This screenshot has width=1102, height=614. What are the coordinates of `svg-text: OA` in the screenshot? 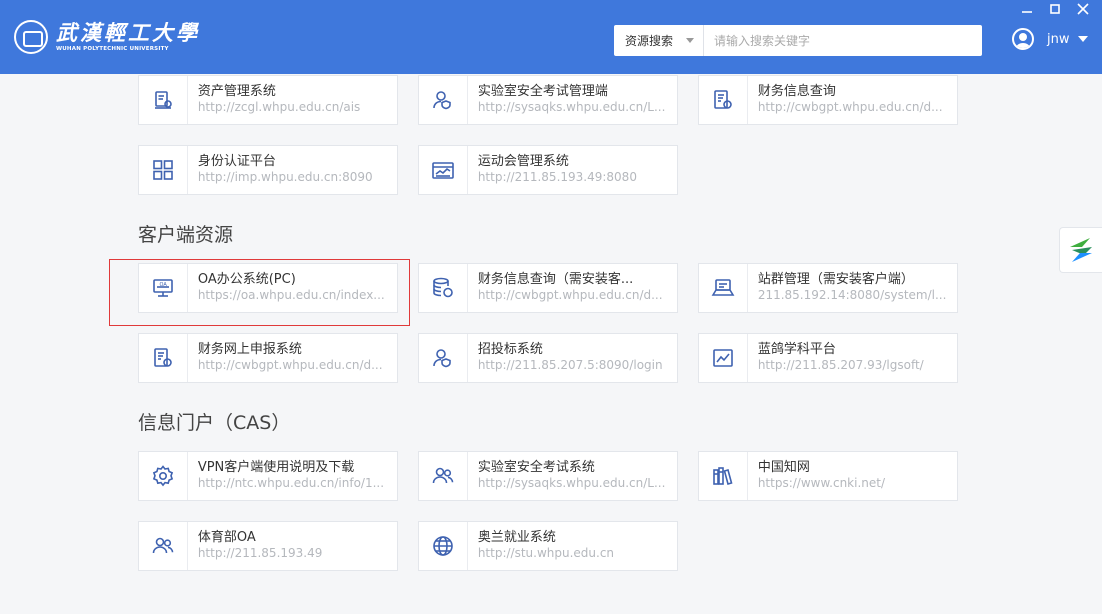 It's located at (163, 285).